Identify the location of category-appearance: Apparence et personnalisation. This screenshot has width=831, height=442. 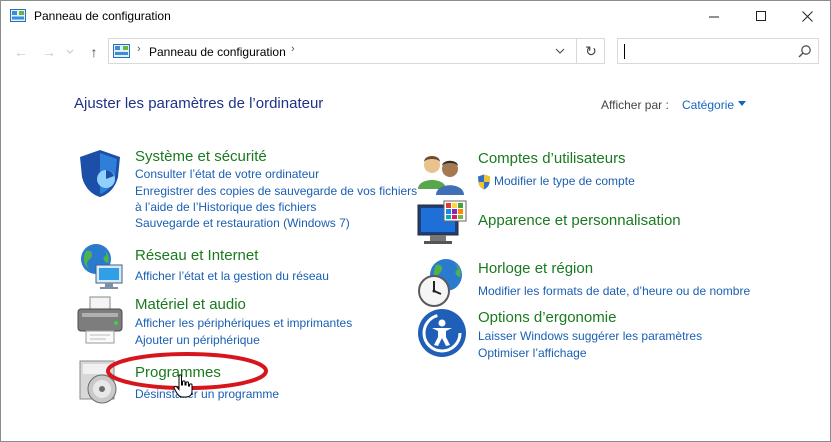
(579, 220).